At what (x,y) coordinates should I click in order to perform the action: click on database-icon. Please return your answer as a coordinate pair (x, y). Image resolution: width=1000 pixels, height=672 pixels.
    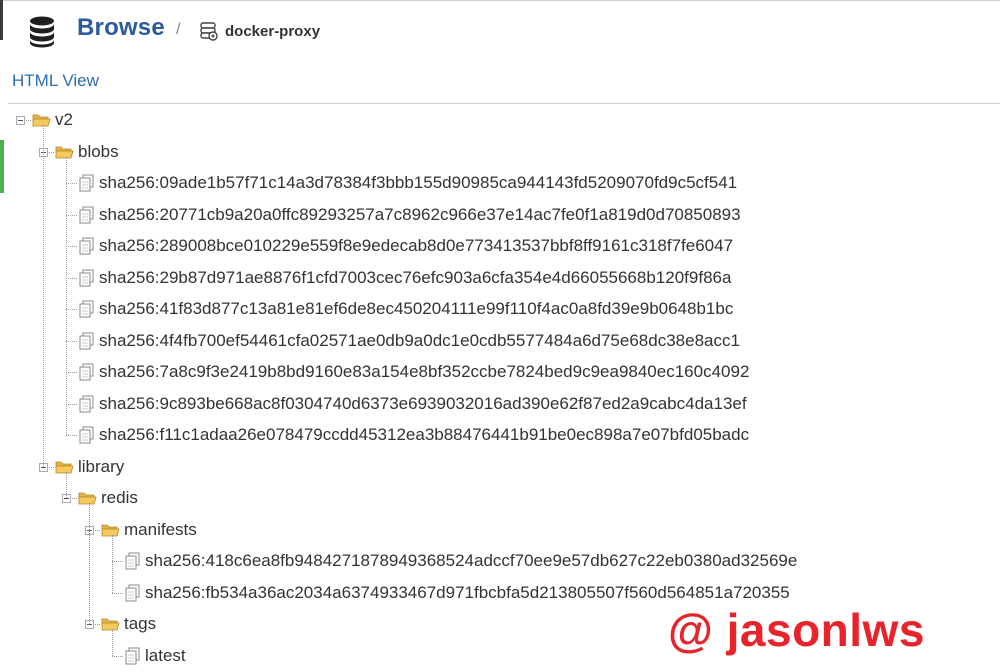
    Looking at the image, I should click on (42, 32).